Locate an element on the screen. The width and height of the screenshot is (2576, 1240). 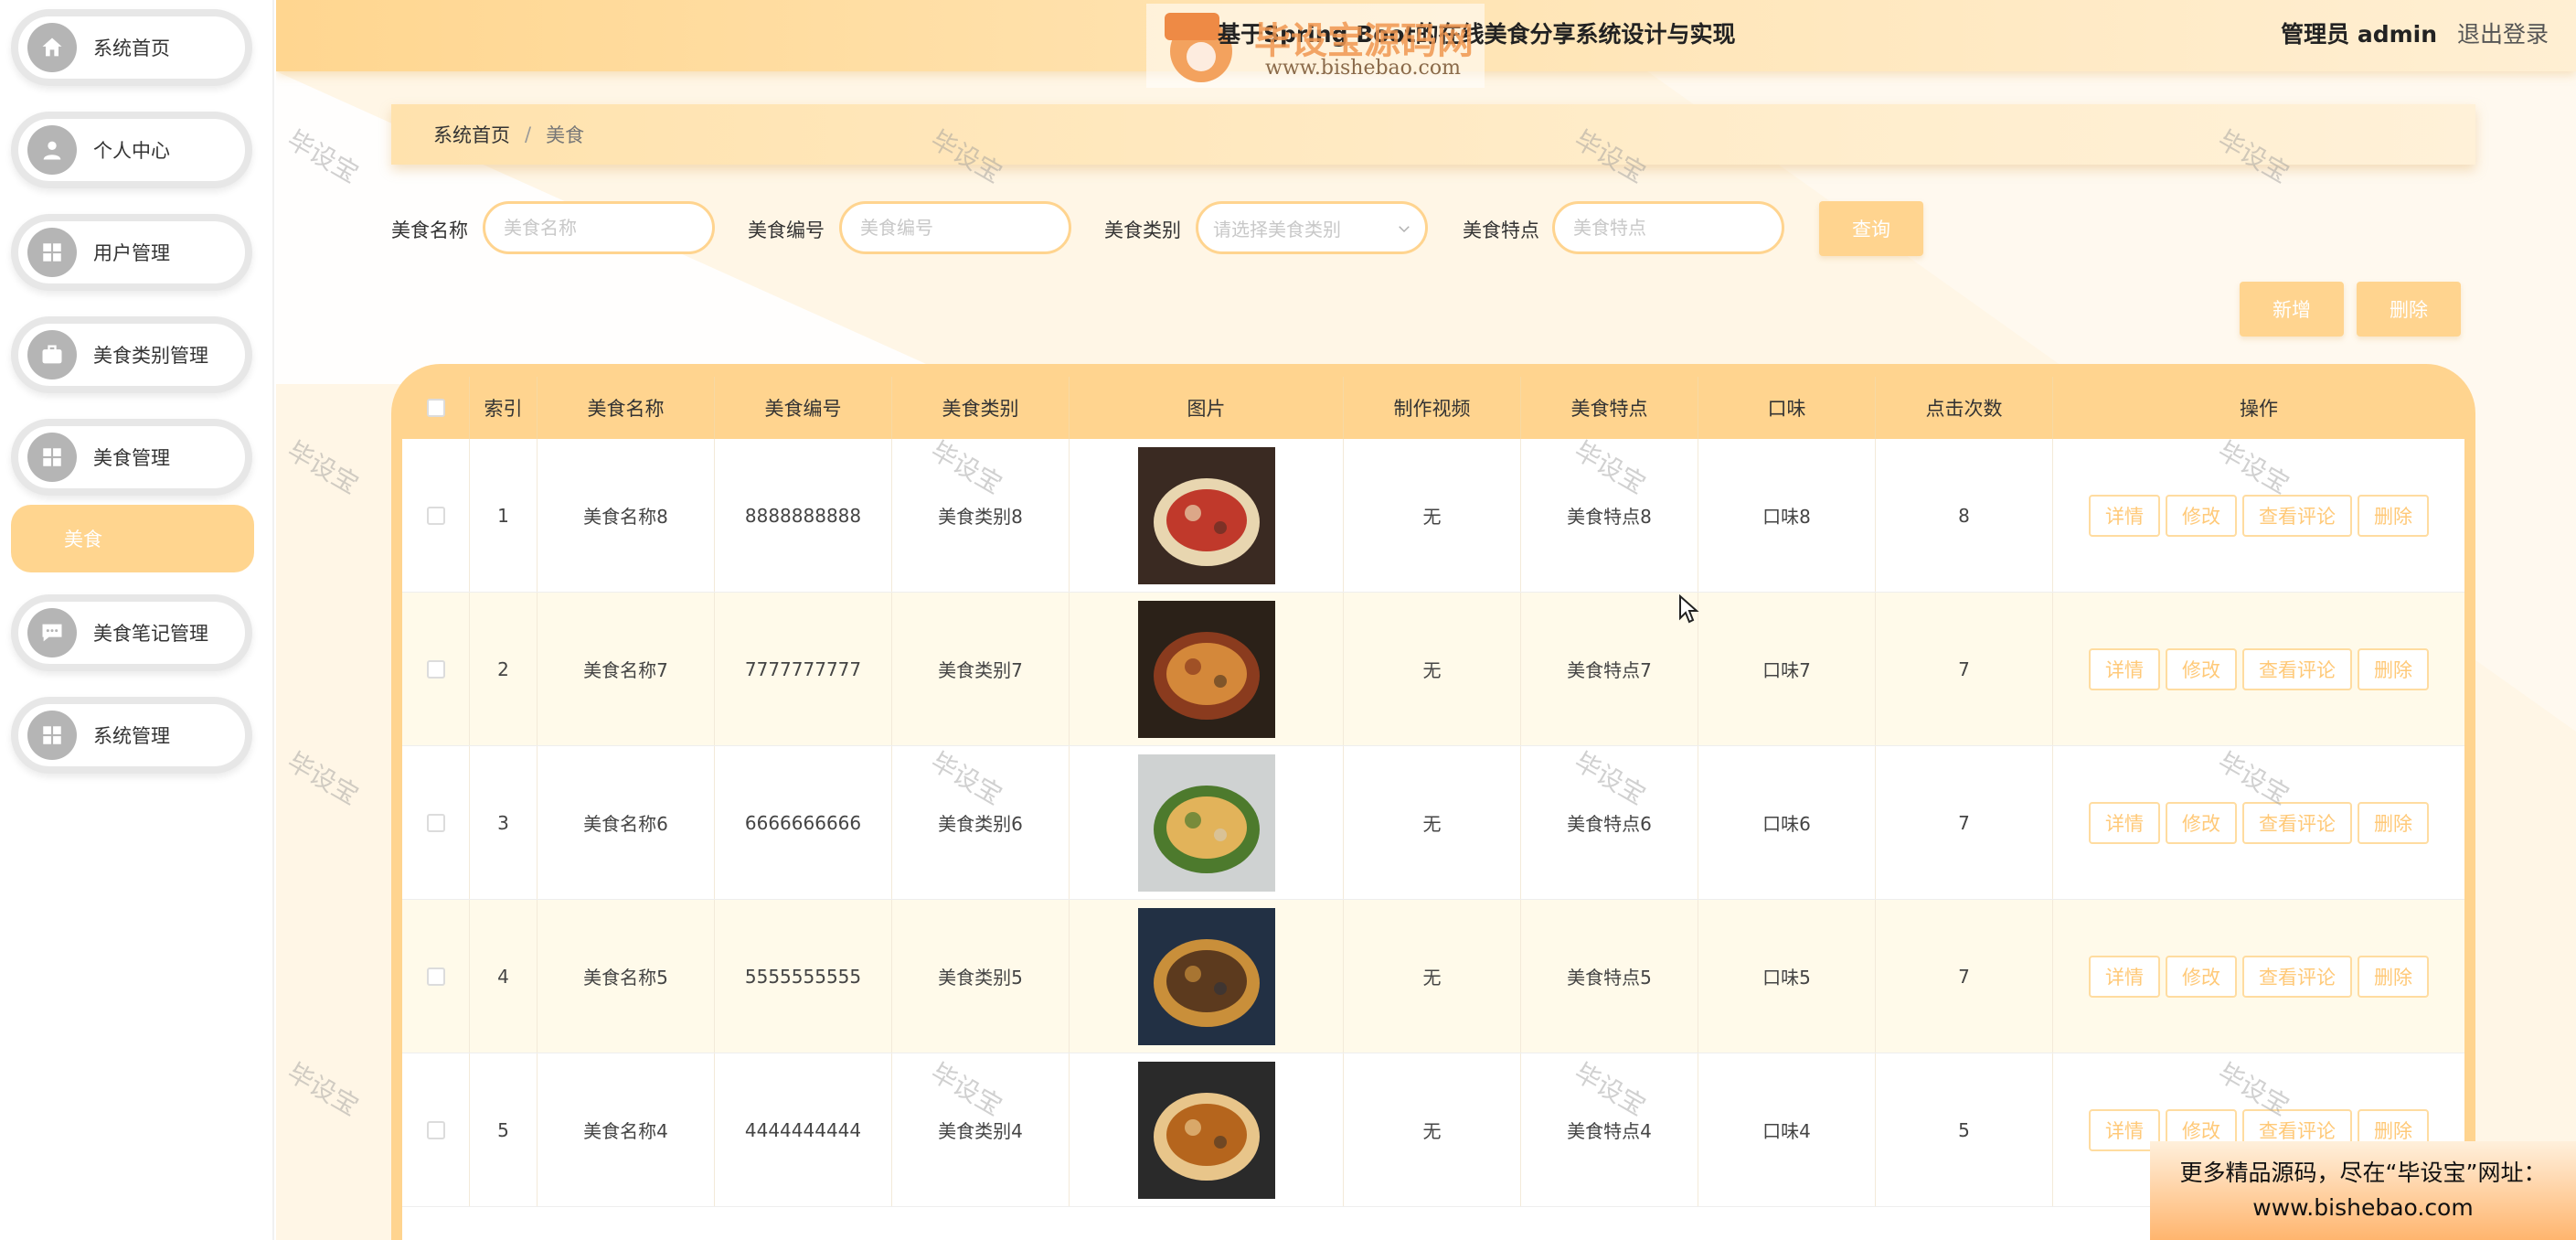
food-name-input is located at coordinates (599, 227).